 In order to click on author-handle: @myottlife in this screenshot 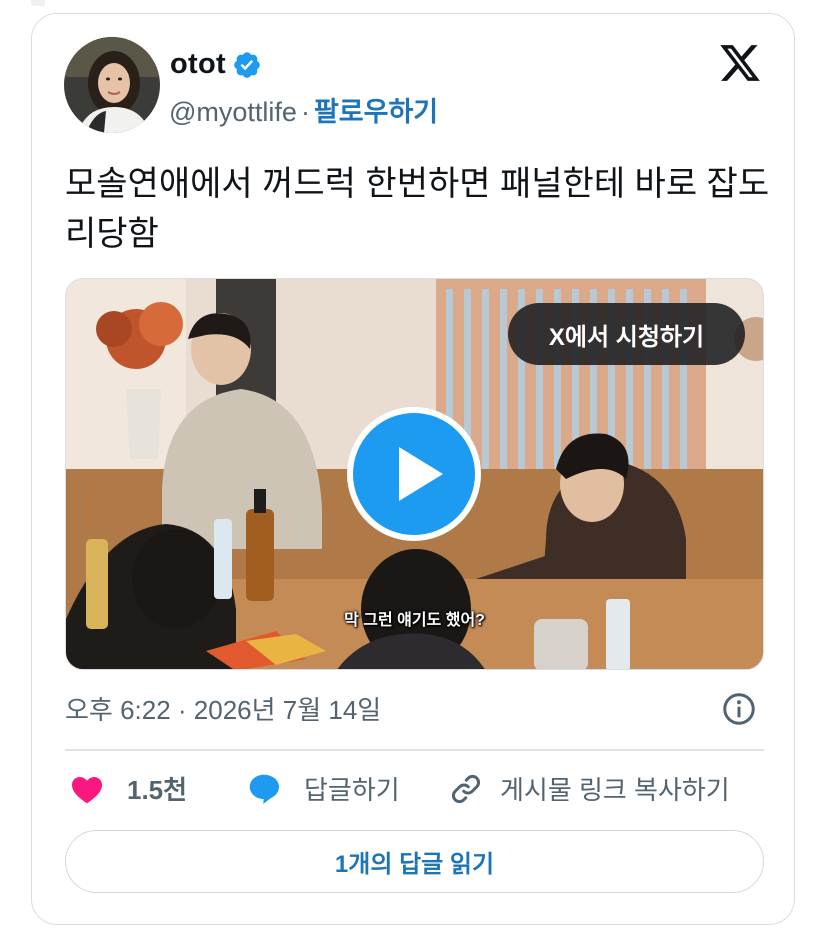, I will do `click(233, 112)`.